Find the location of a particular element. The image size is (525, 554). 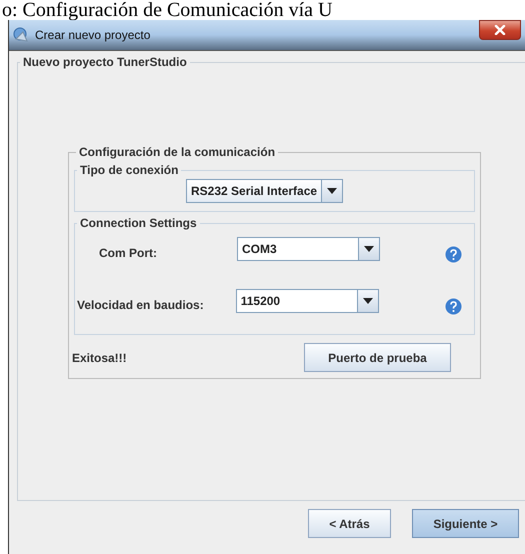

caption: o: Configuración de Comunicación vía U is located at coordinates (167, 10).